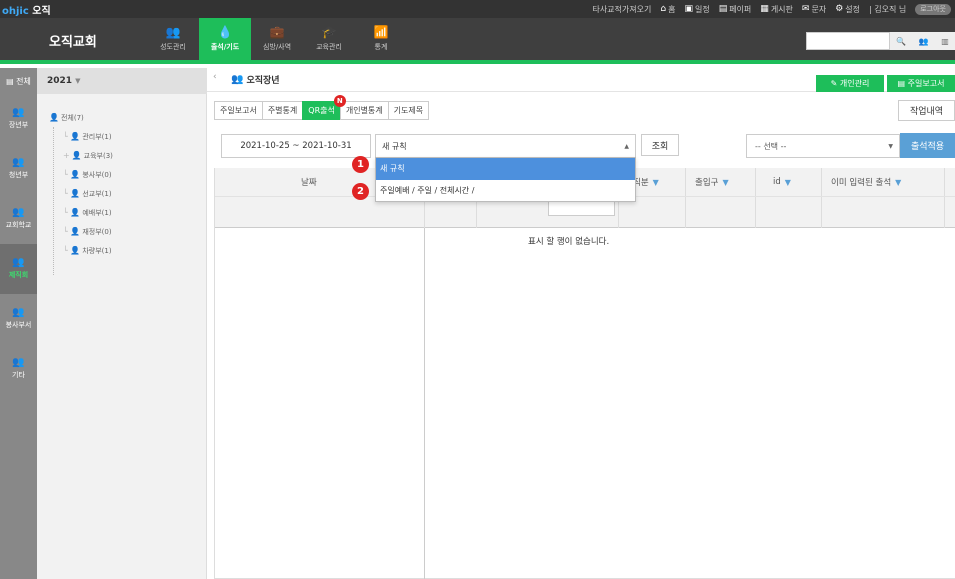  I want to click on paper-link: ▤ 페이퍼, so click(735, 9).